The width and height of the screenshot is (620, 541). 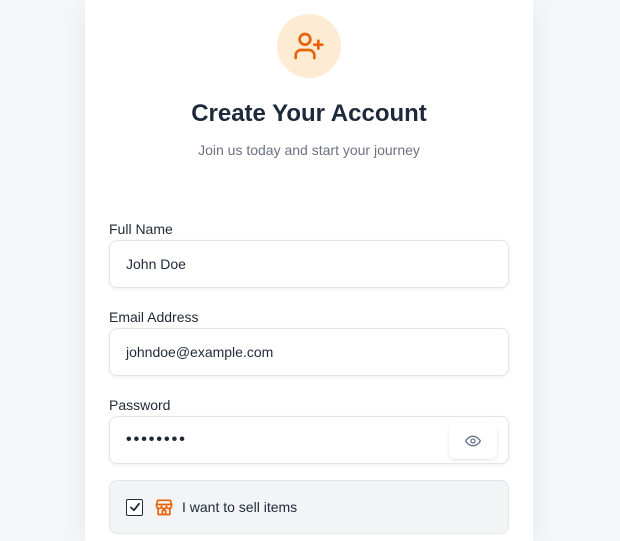 I want to click on store-icon, so click(x=164, y=507).